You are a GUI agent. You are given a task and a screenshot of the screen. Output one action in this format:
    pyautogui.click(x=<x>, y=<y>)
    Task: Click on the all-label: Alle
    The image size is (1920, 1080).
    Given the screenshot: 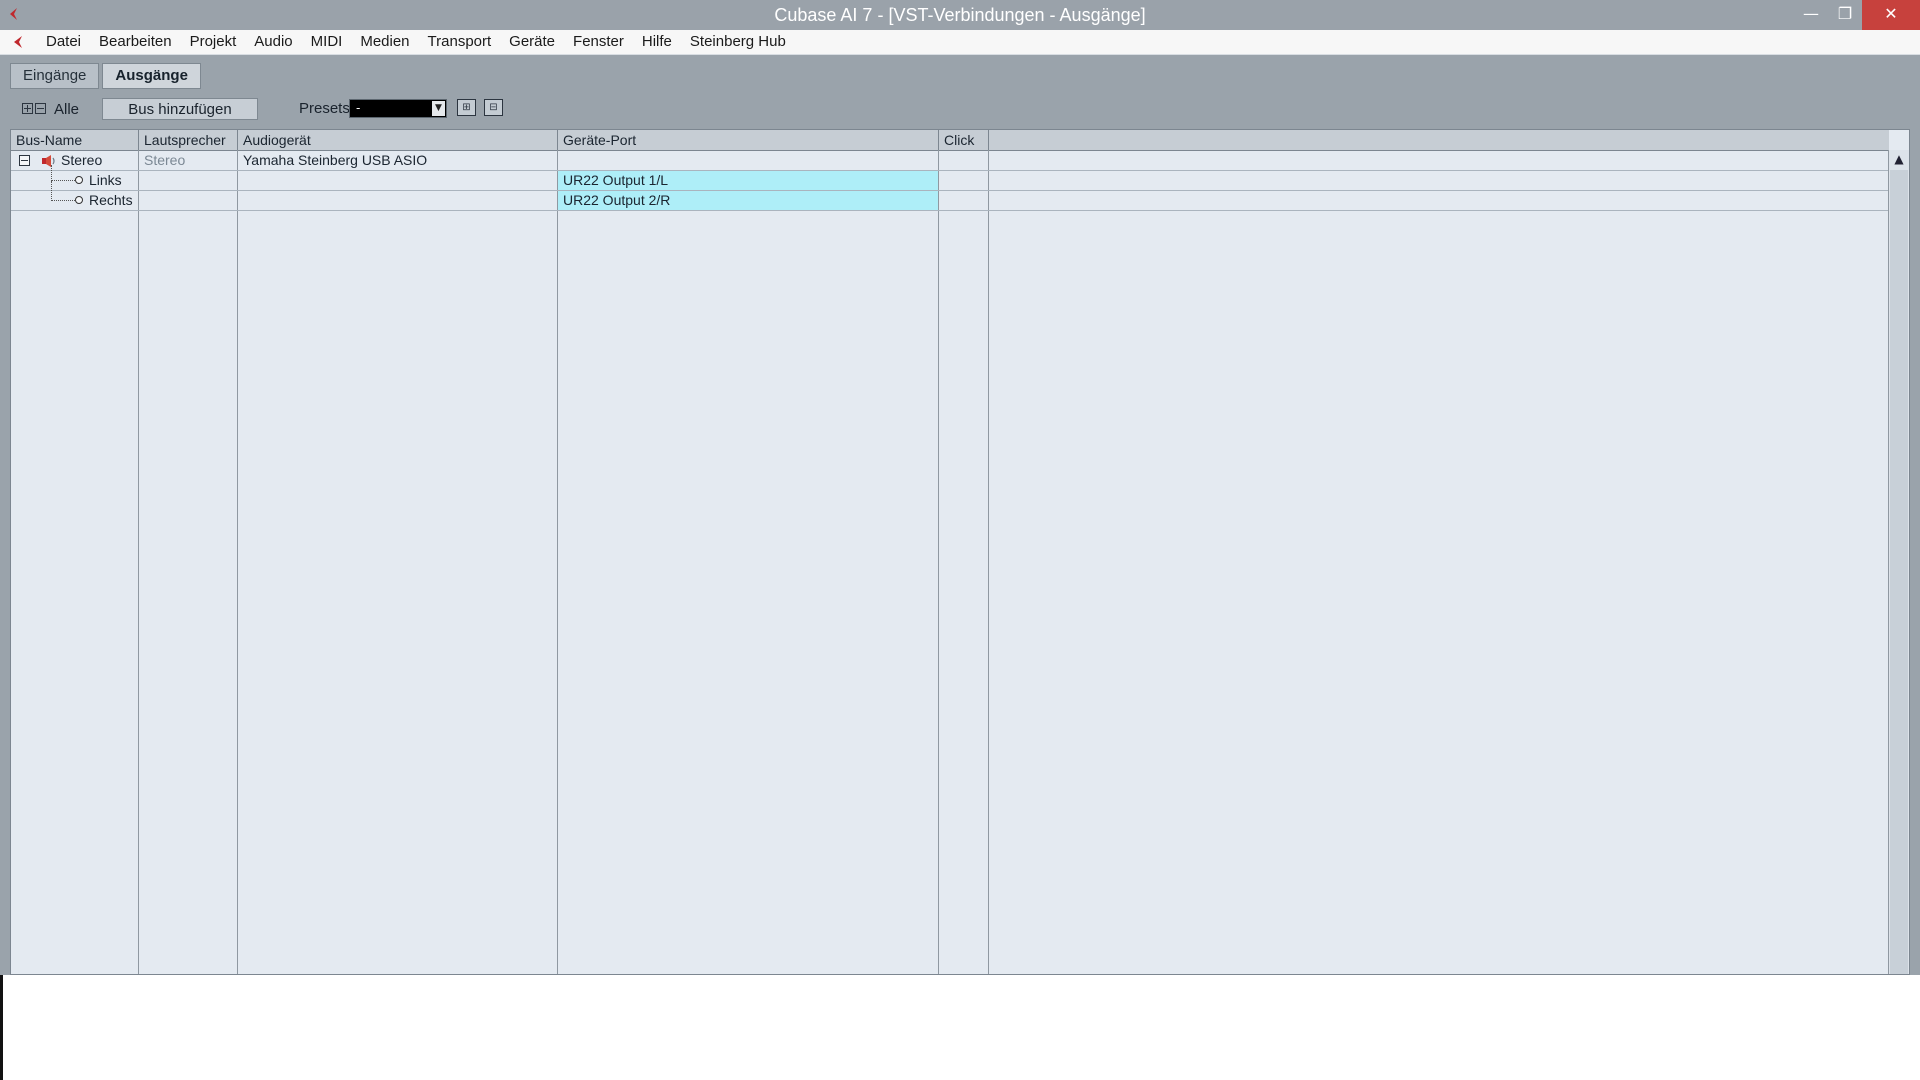 What is the action you would take?
    pyautogui.click(x=67, y=109)
    